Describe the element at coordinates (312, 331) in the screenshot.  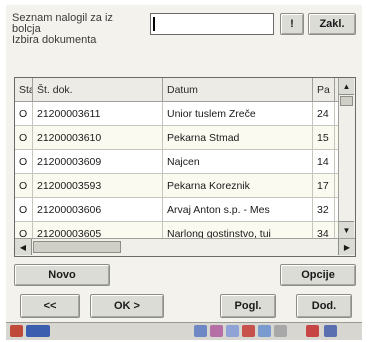
I see `tray-keyboard-icon` at that location.